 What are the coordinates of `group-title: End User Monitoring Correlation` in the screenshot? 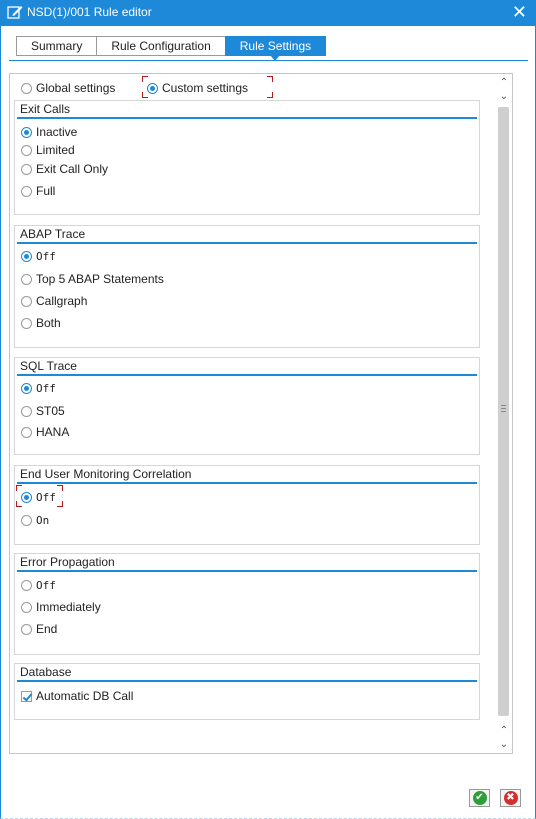 It's located at (106, 474).